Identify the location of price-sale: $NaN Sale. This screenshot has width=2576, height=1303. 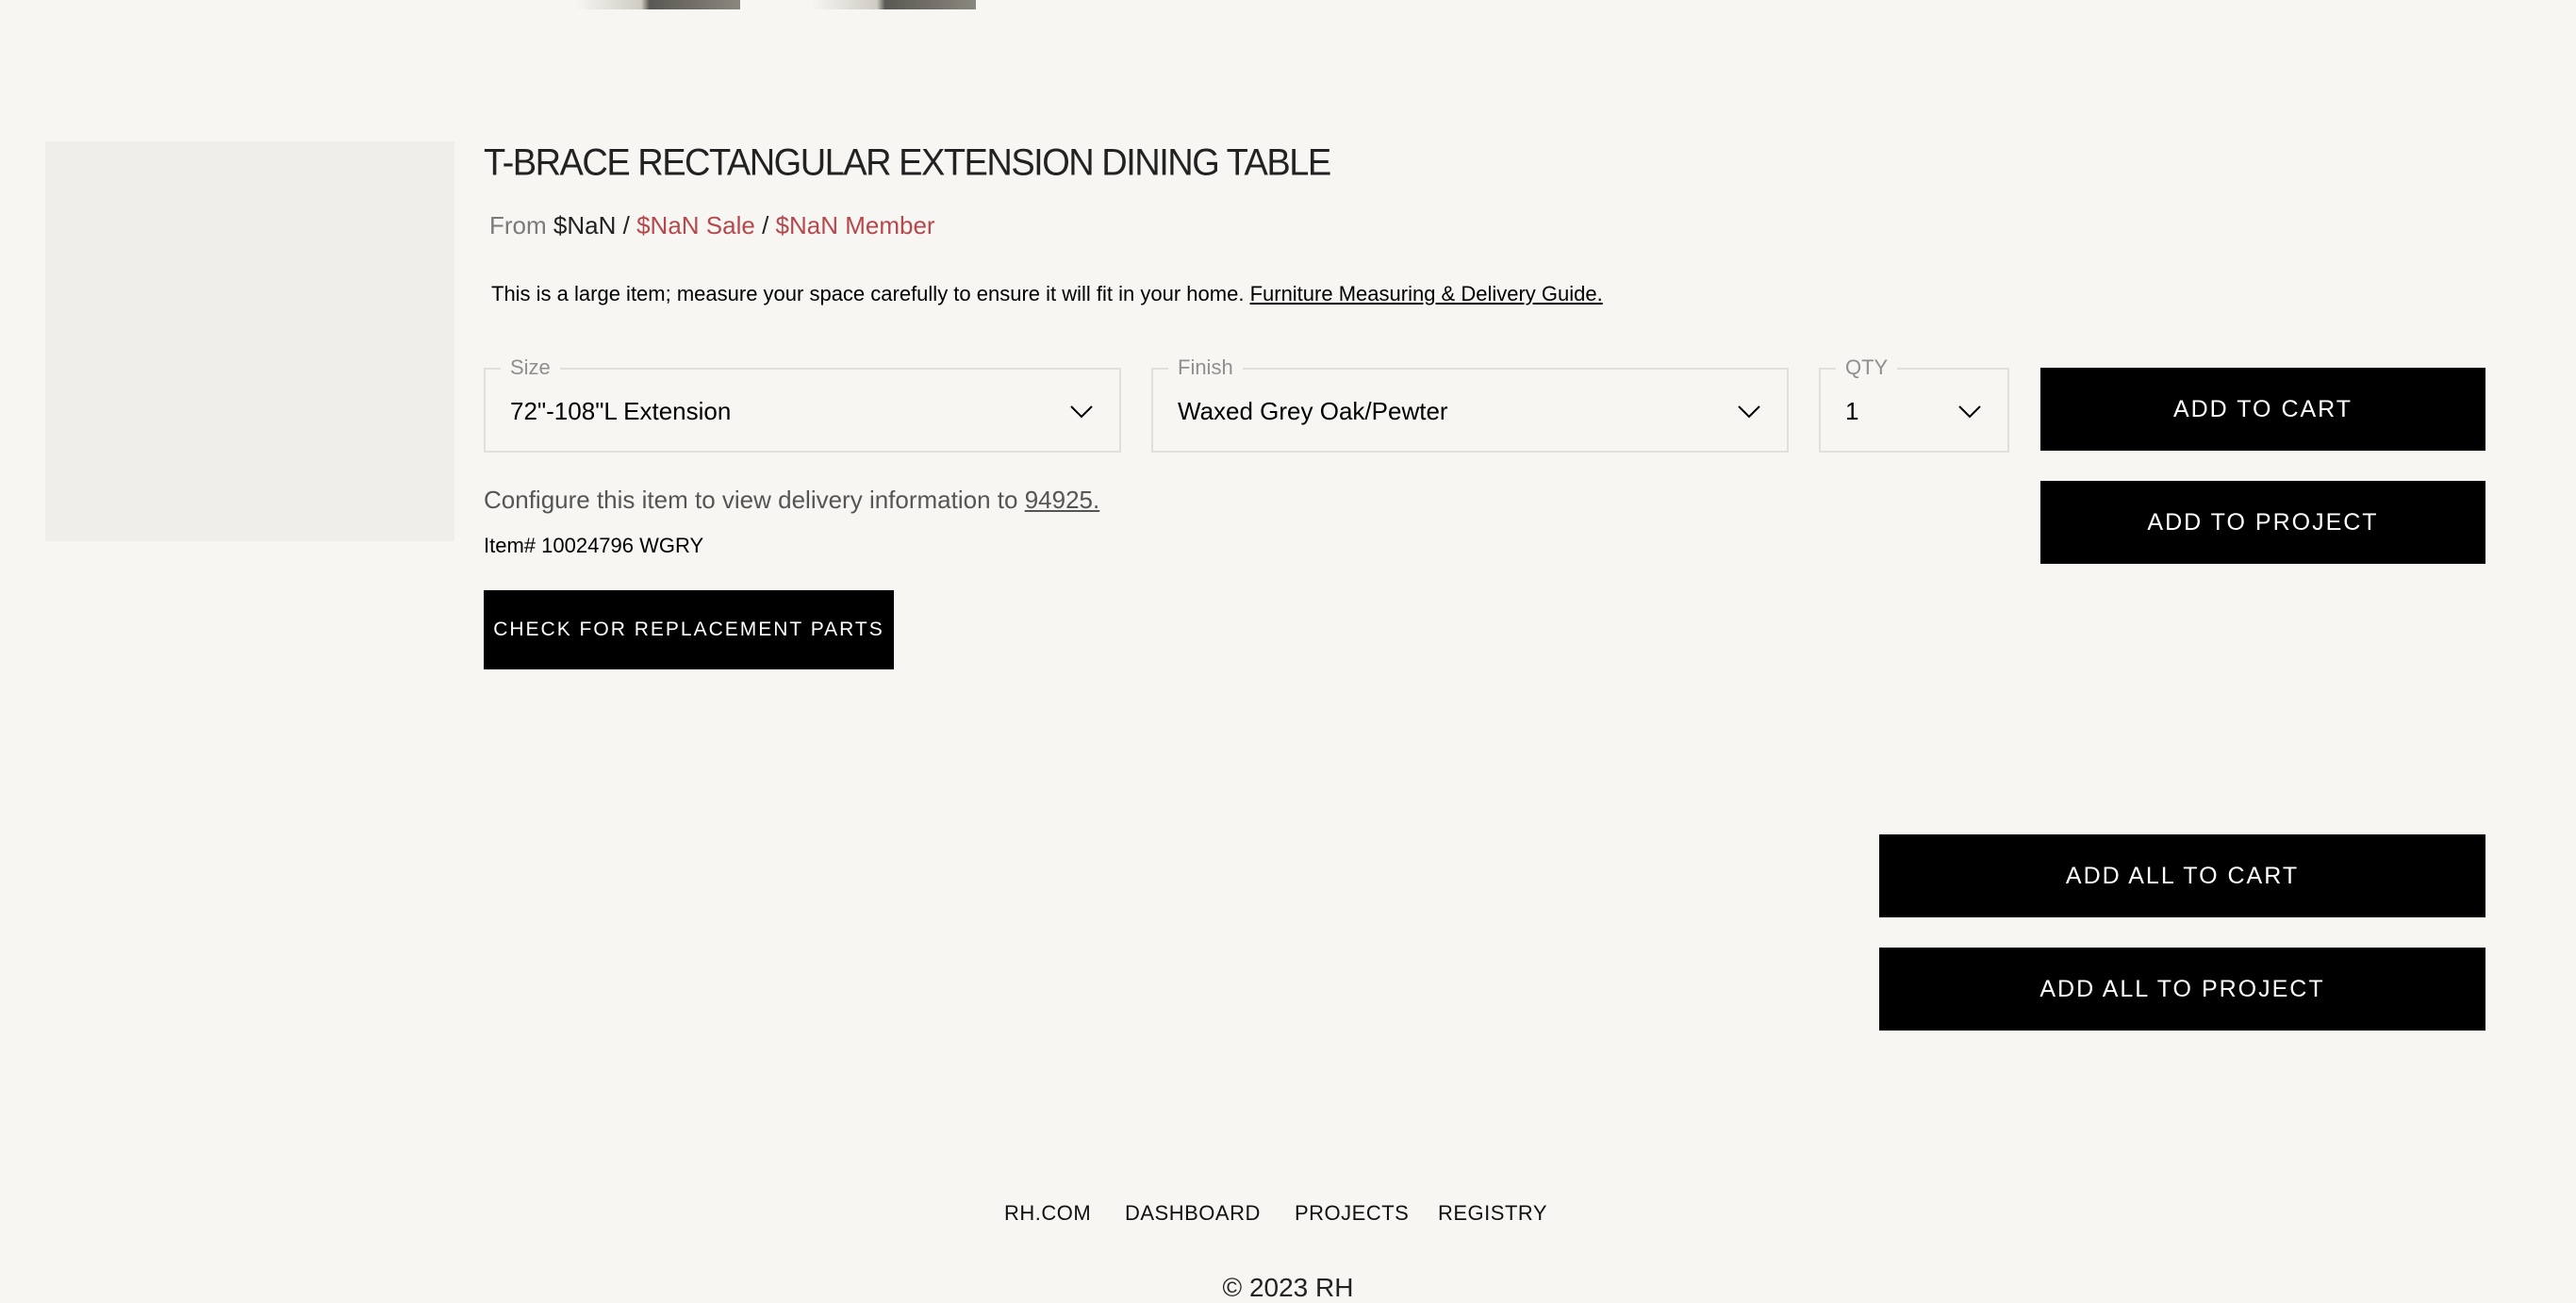
(695, 225).